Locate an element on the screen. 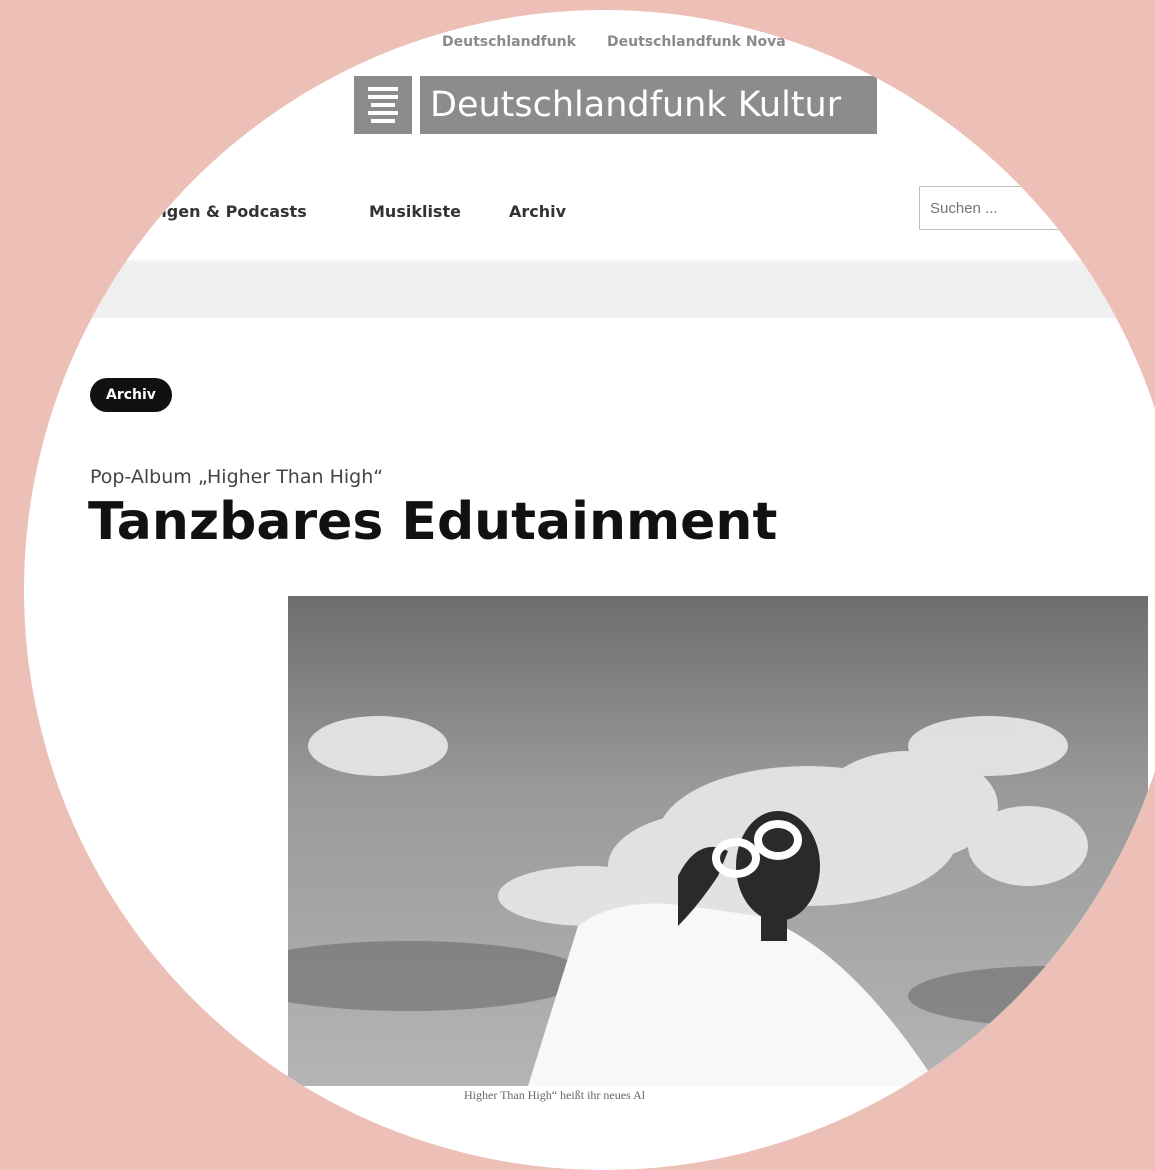 The width and height of the screenshot is (1155, 1170). subnav-band is located at coordinates (589, 290).